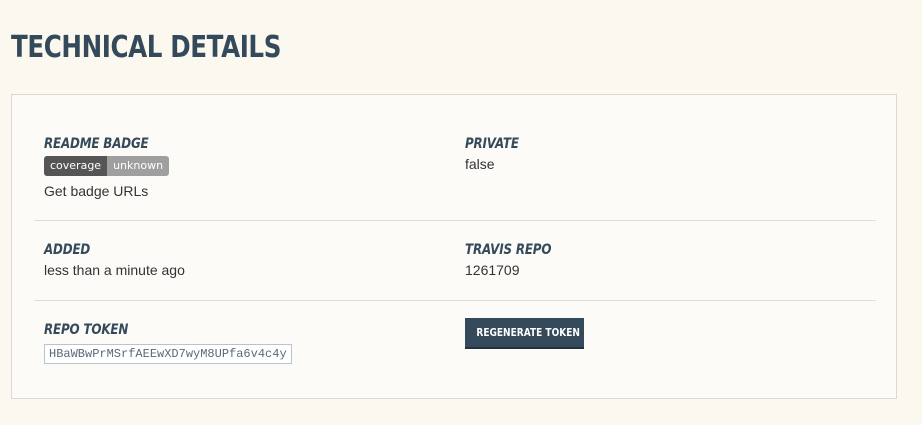  Describe the element at coordinates (67, 250) in the screenshot. I see `added-label: ADDED` at that location.